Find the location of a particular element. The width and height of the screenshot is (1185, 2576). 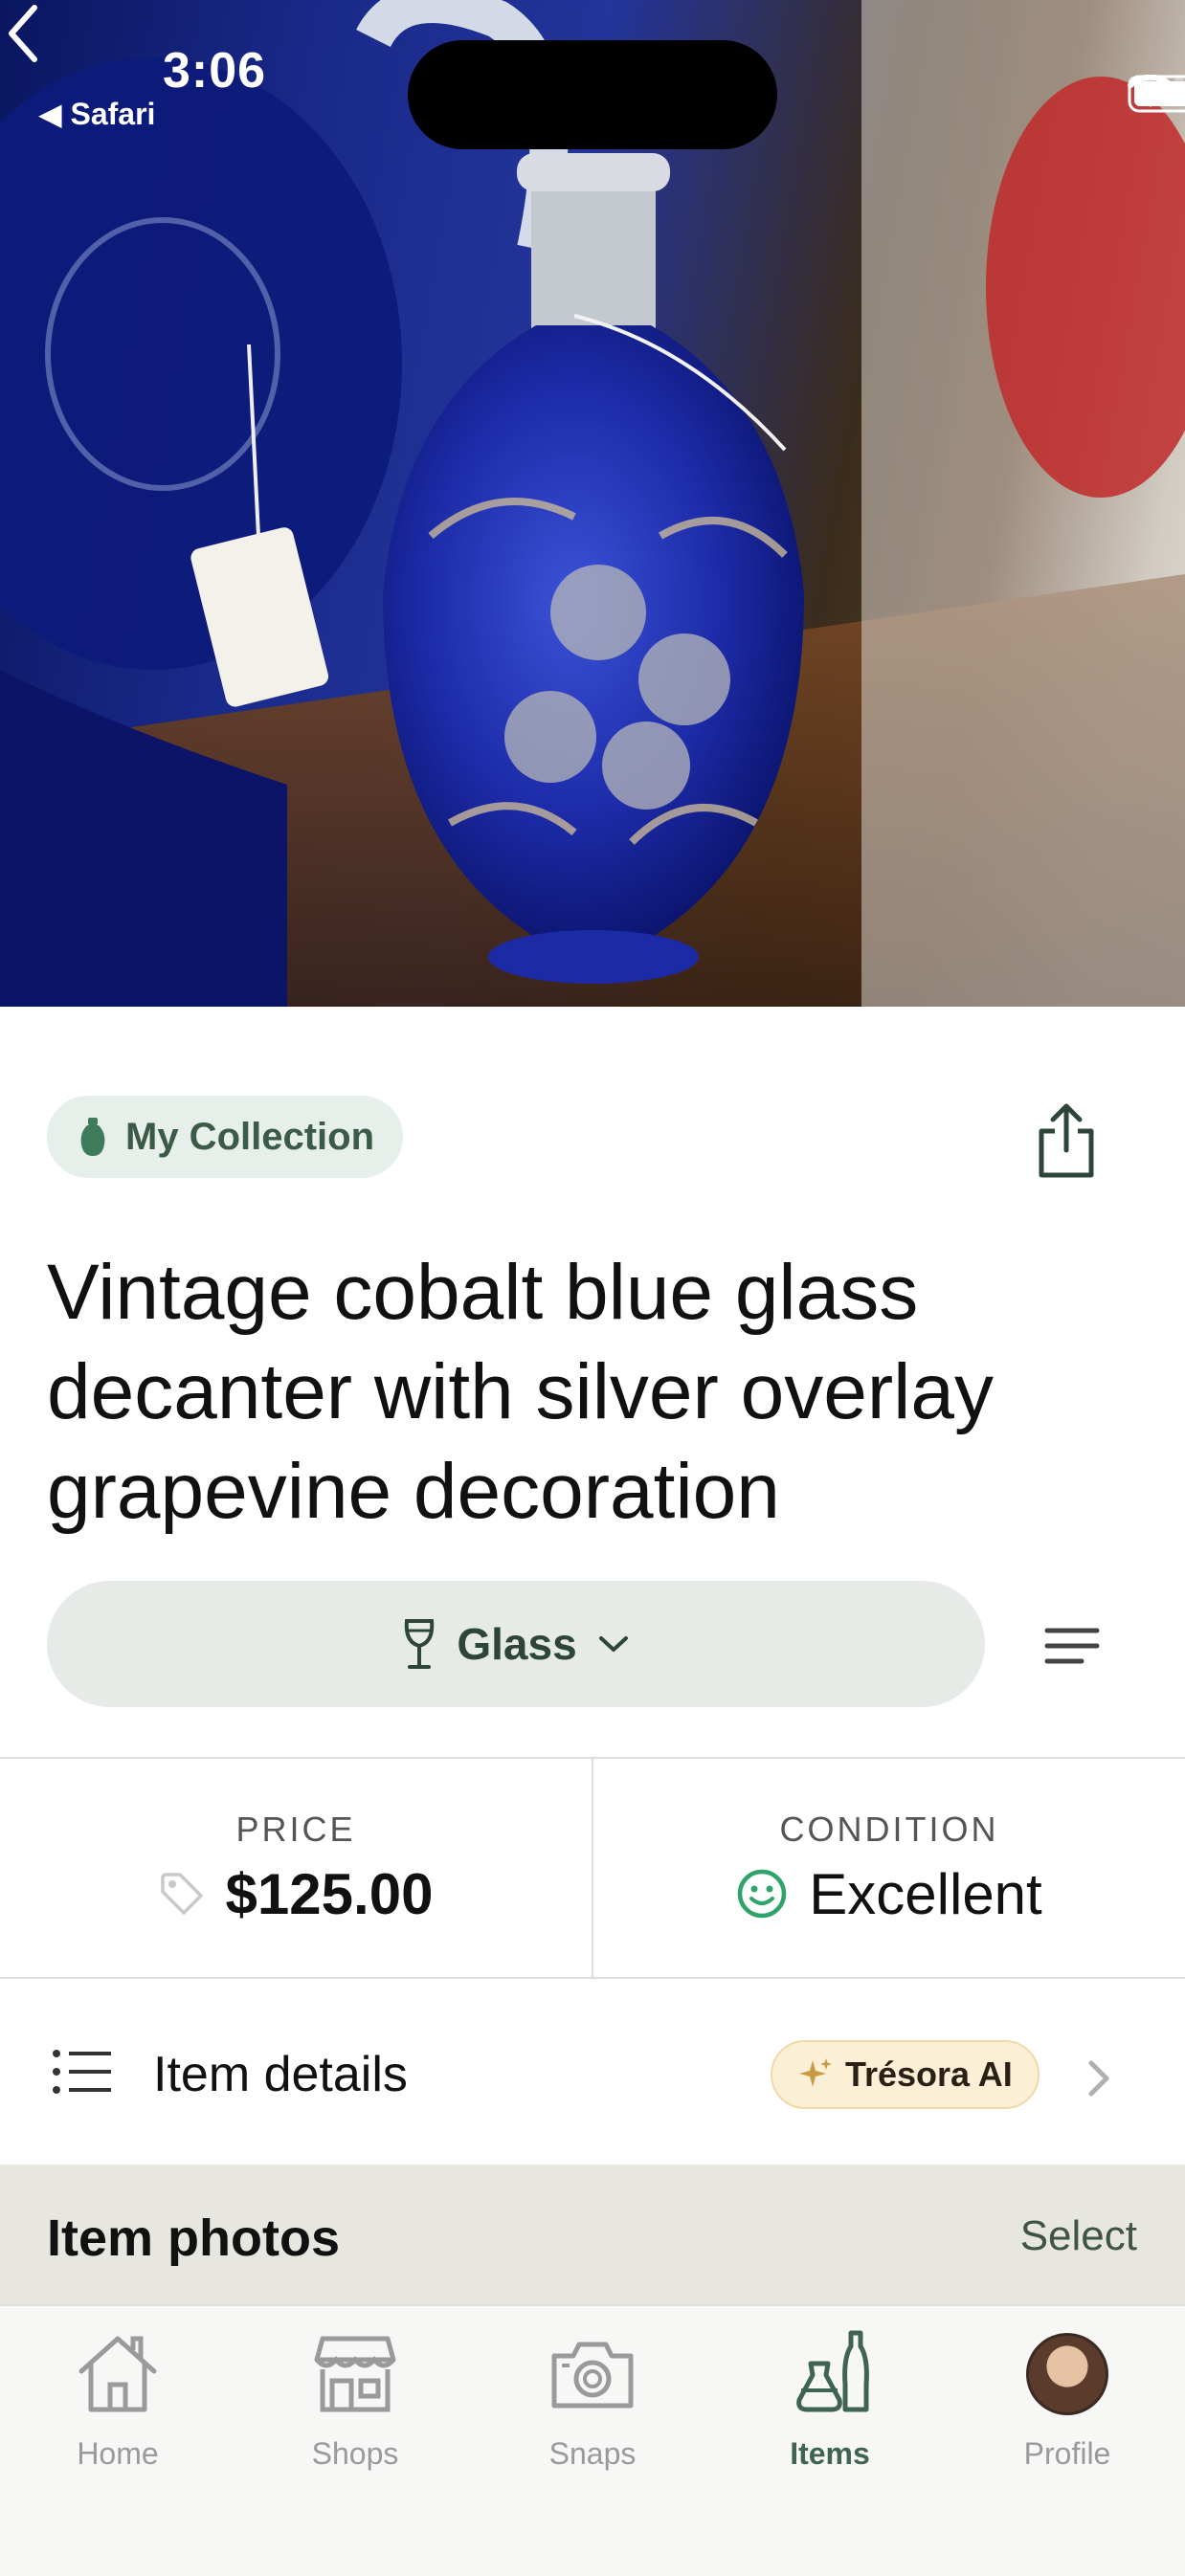

item-stats: PRICE $125.00 CONDITION Excellent is located at coordinates (592, 1868).